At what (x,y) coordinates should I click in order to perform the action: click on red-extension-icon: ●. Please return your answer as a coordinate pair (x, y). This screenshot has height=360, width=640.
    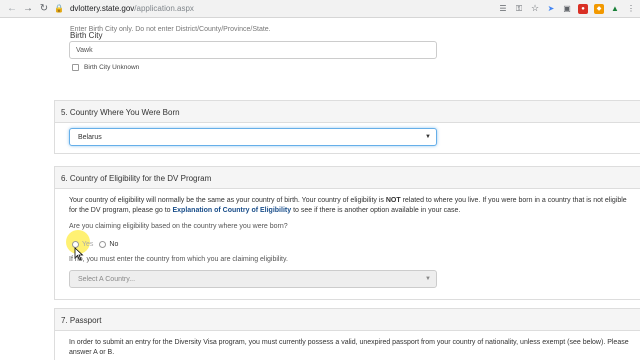
    Looking at the image, I should click on (583, 8).